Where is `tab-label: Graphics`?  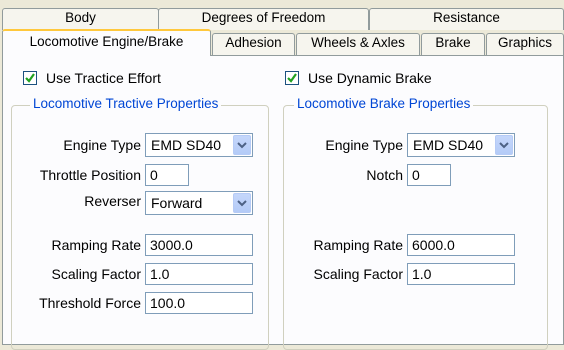 tab-label: Graphics is located at coordinates (525, 42).